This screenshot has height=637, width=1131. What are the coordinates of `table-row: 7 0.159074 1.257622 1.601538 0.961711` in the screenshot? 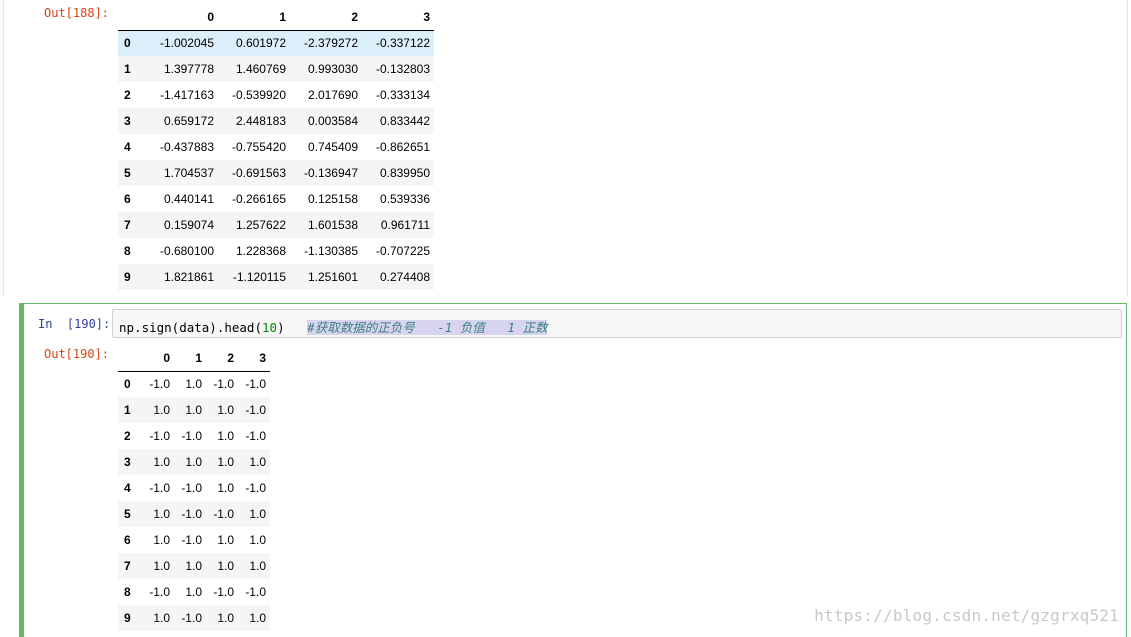 It's located at (276, 225).